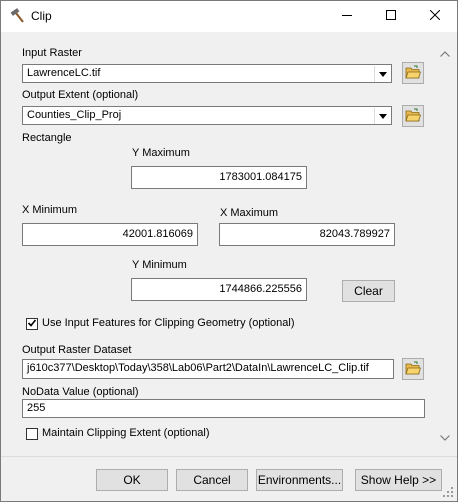 This screenshot has height=502, width=458. Describe the element at coordinates (32, 434) in the screenshot. I see `maintain-clipping-extent-checkbox` at that location.